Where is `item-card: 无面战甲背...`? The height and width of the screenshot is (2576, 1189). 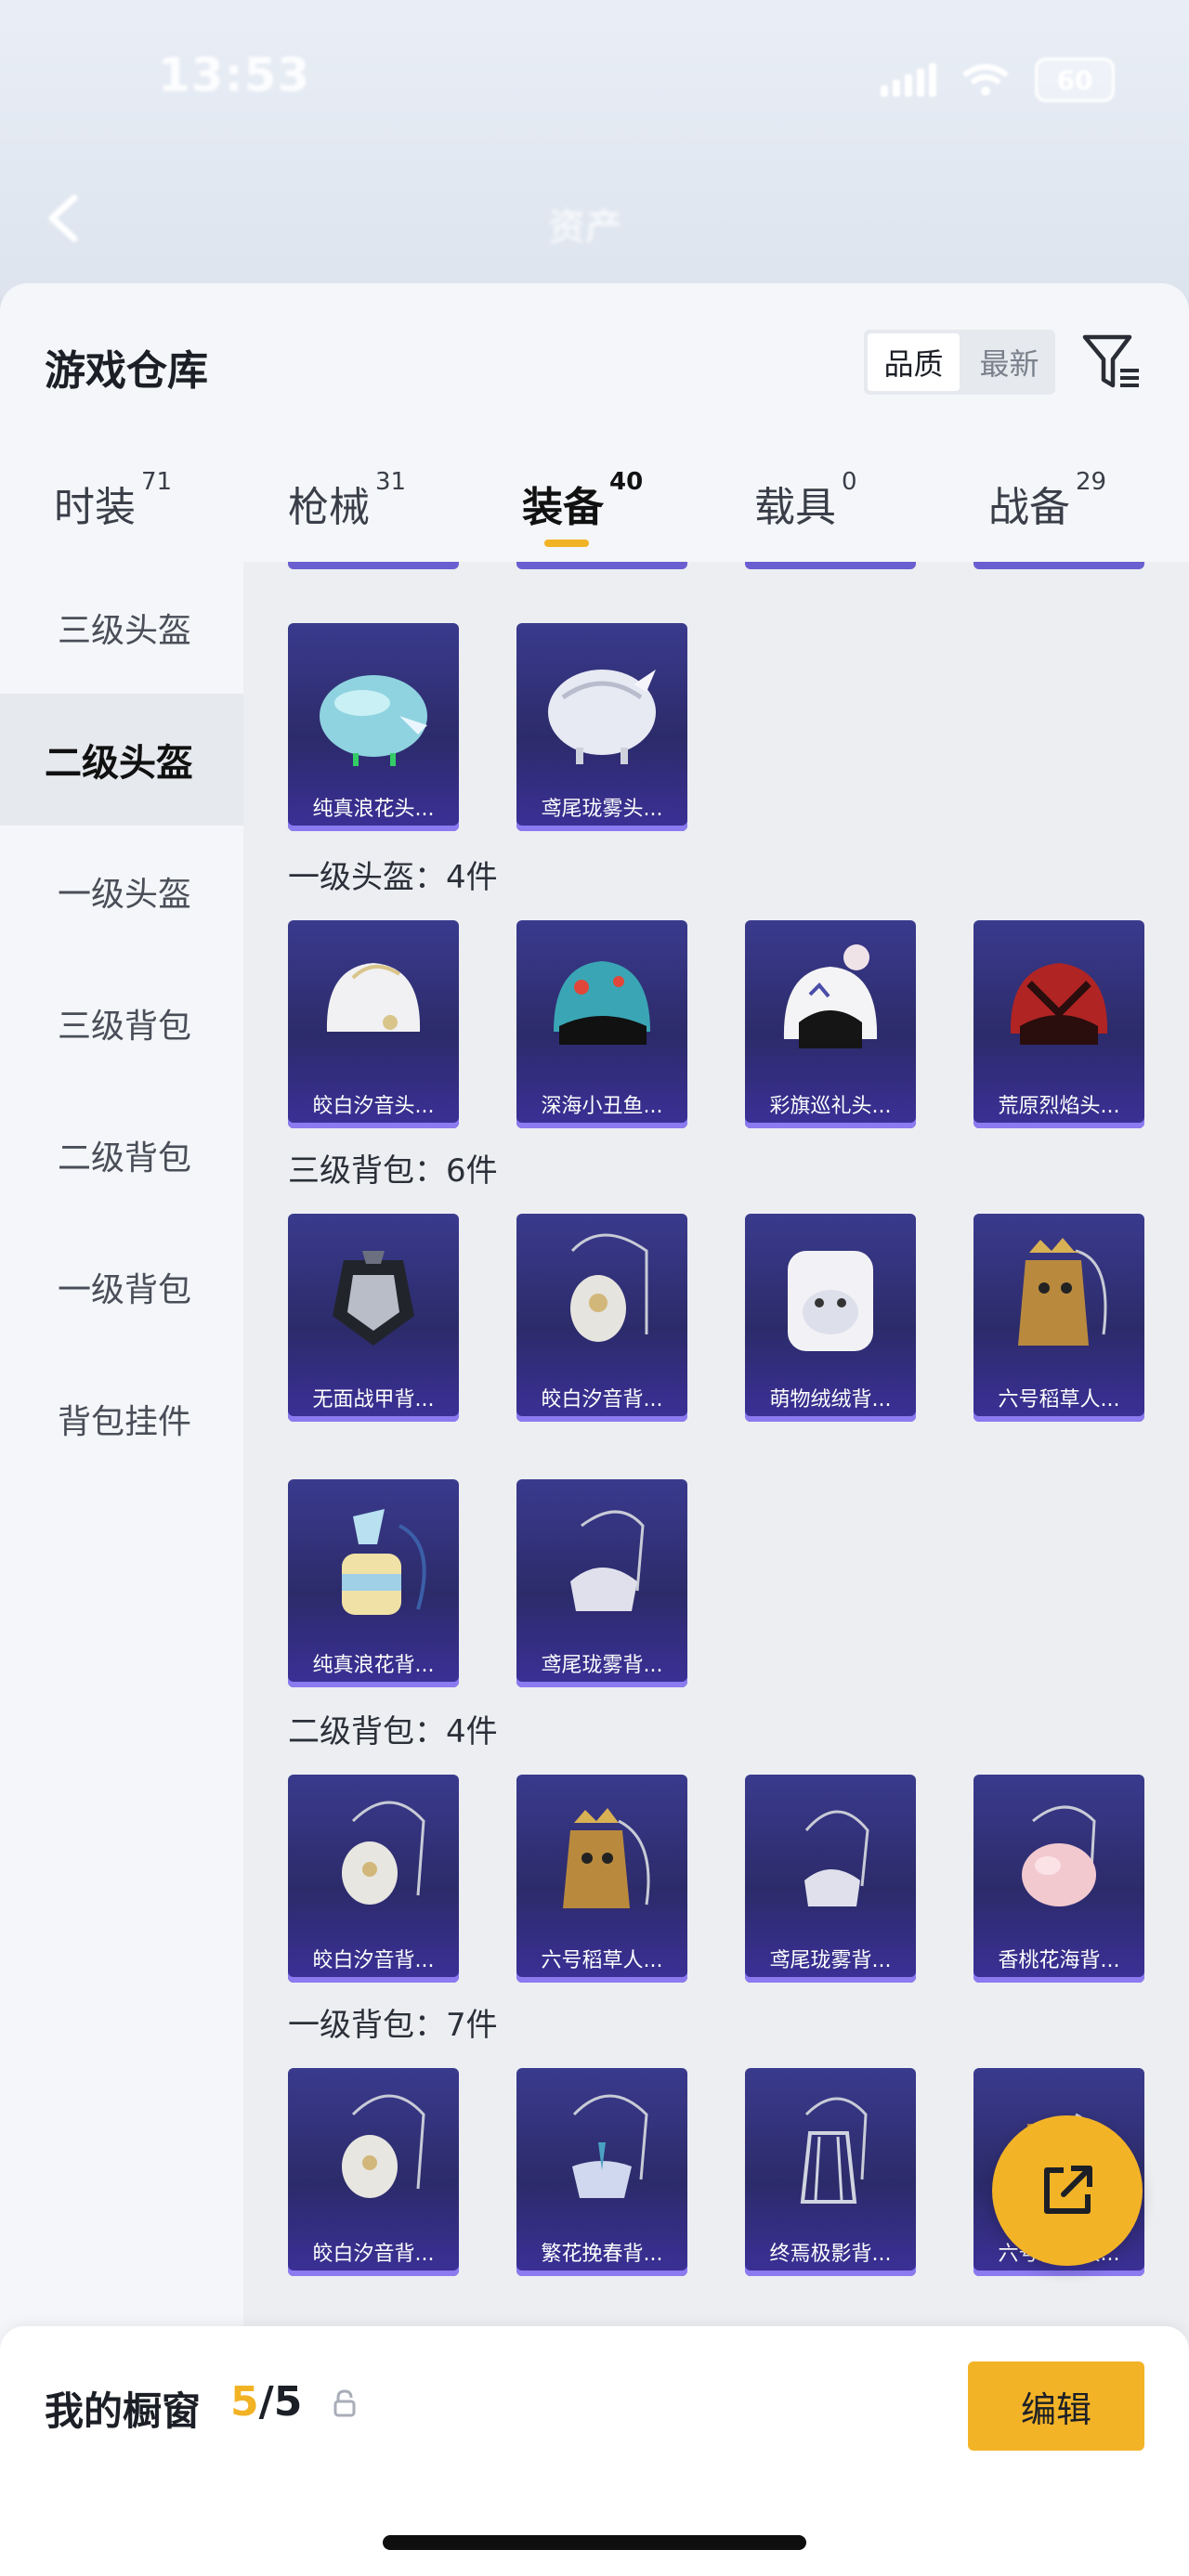 item-card: 无面战甲背... is located at coordinates (374, 1318).